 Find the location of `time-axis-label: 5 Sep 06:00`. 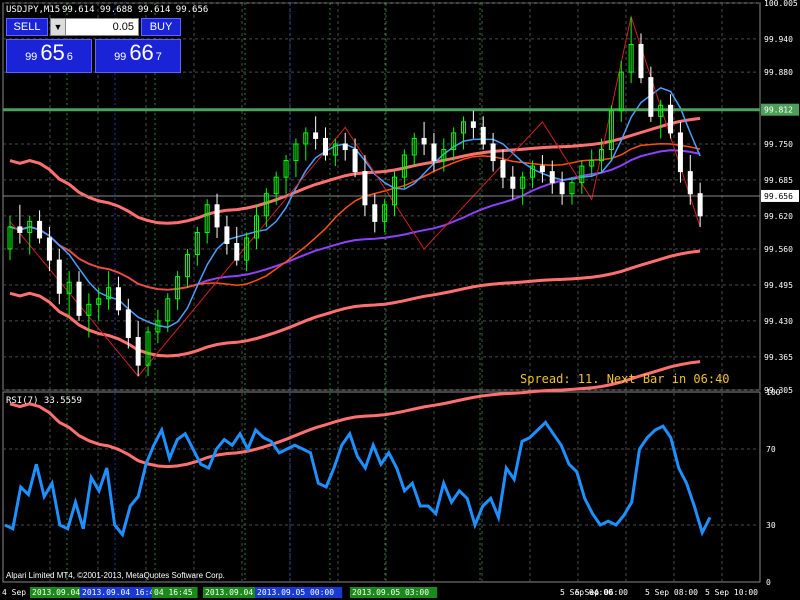

time-axis-label: 5 Sep 06:00 is located at coordinates (601, 592).